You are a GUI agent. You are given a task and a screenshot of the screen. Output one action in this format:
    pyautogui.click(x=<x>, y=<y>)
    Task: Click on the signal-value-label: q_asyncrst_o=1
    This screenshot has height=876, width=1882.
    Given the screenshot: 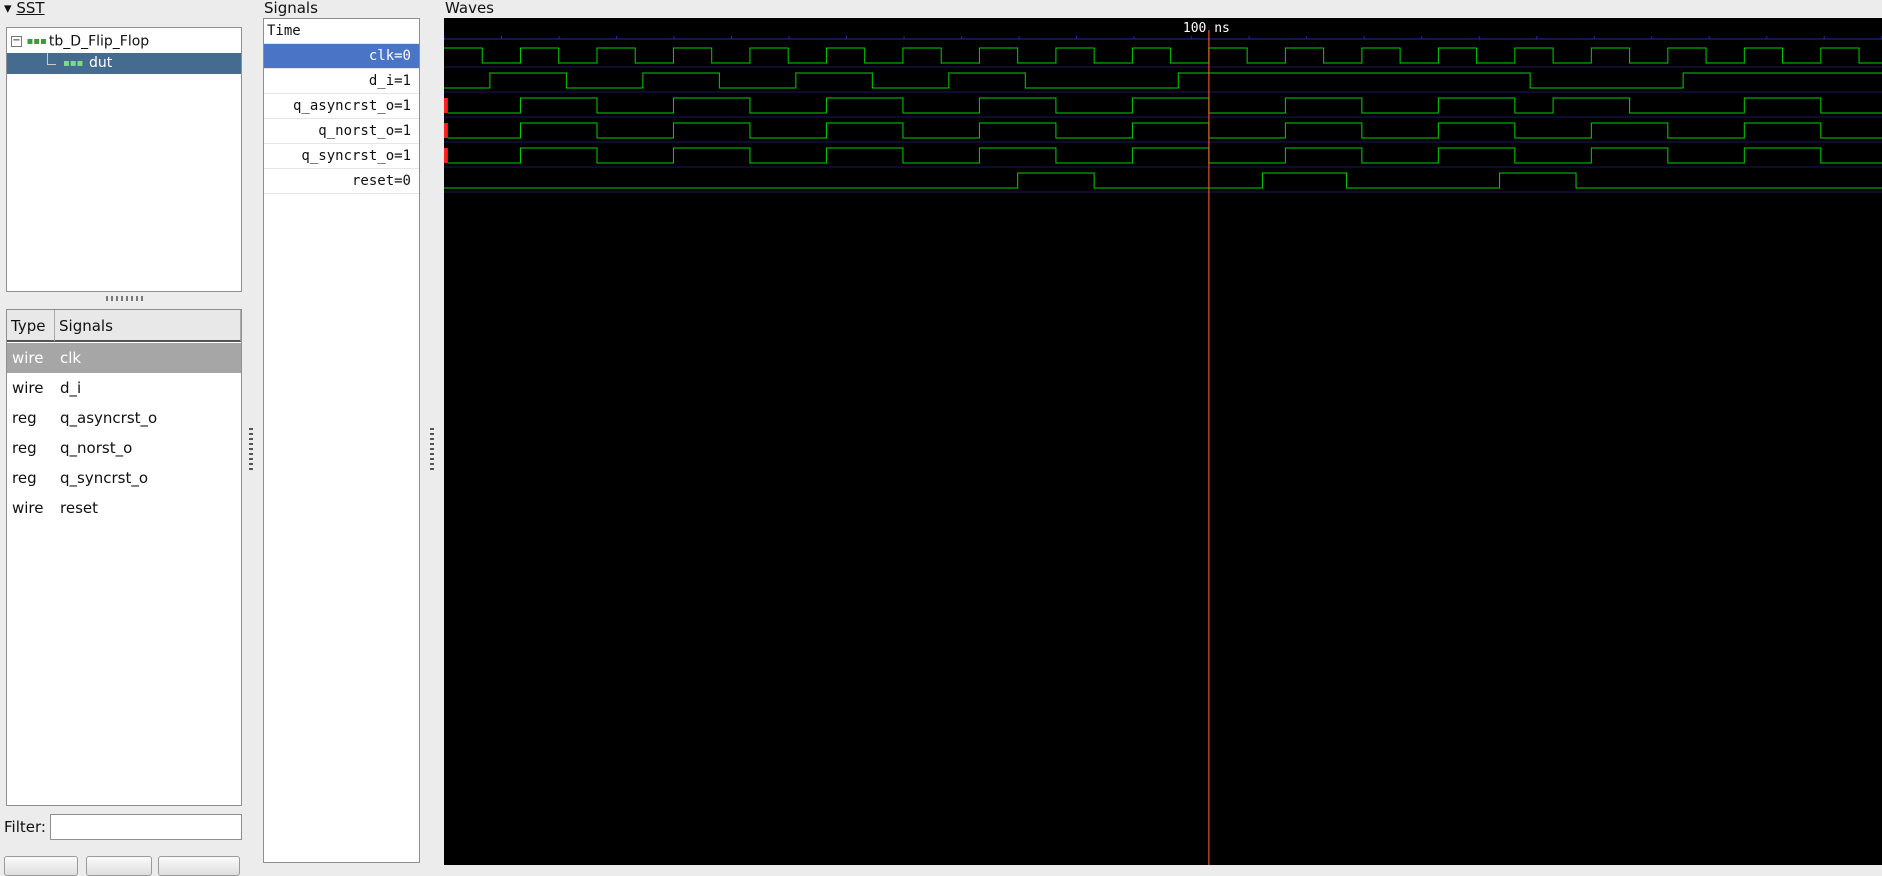 What is the action you would take?
    pyautogui.click(x=351, y=106)
    